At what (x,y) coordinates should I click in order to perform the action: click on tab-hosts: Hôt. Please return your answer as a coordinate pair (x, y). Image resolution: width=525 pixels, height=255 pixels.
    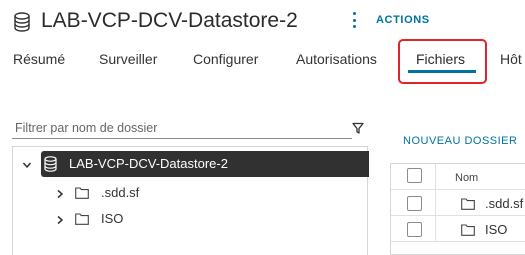
    Looking at the image, I should click on (511, 59).